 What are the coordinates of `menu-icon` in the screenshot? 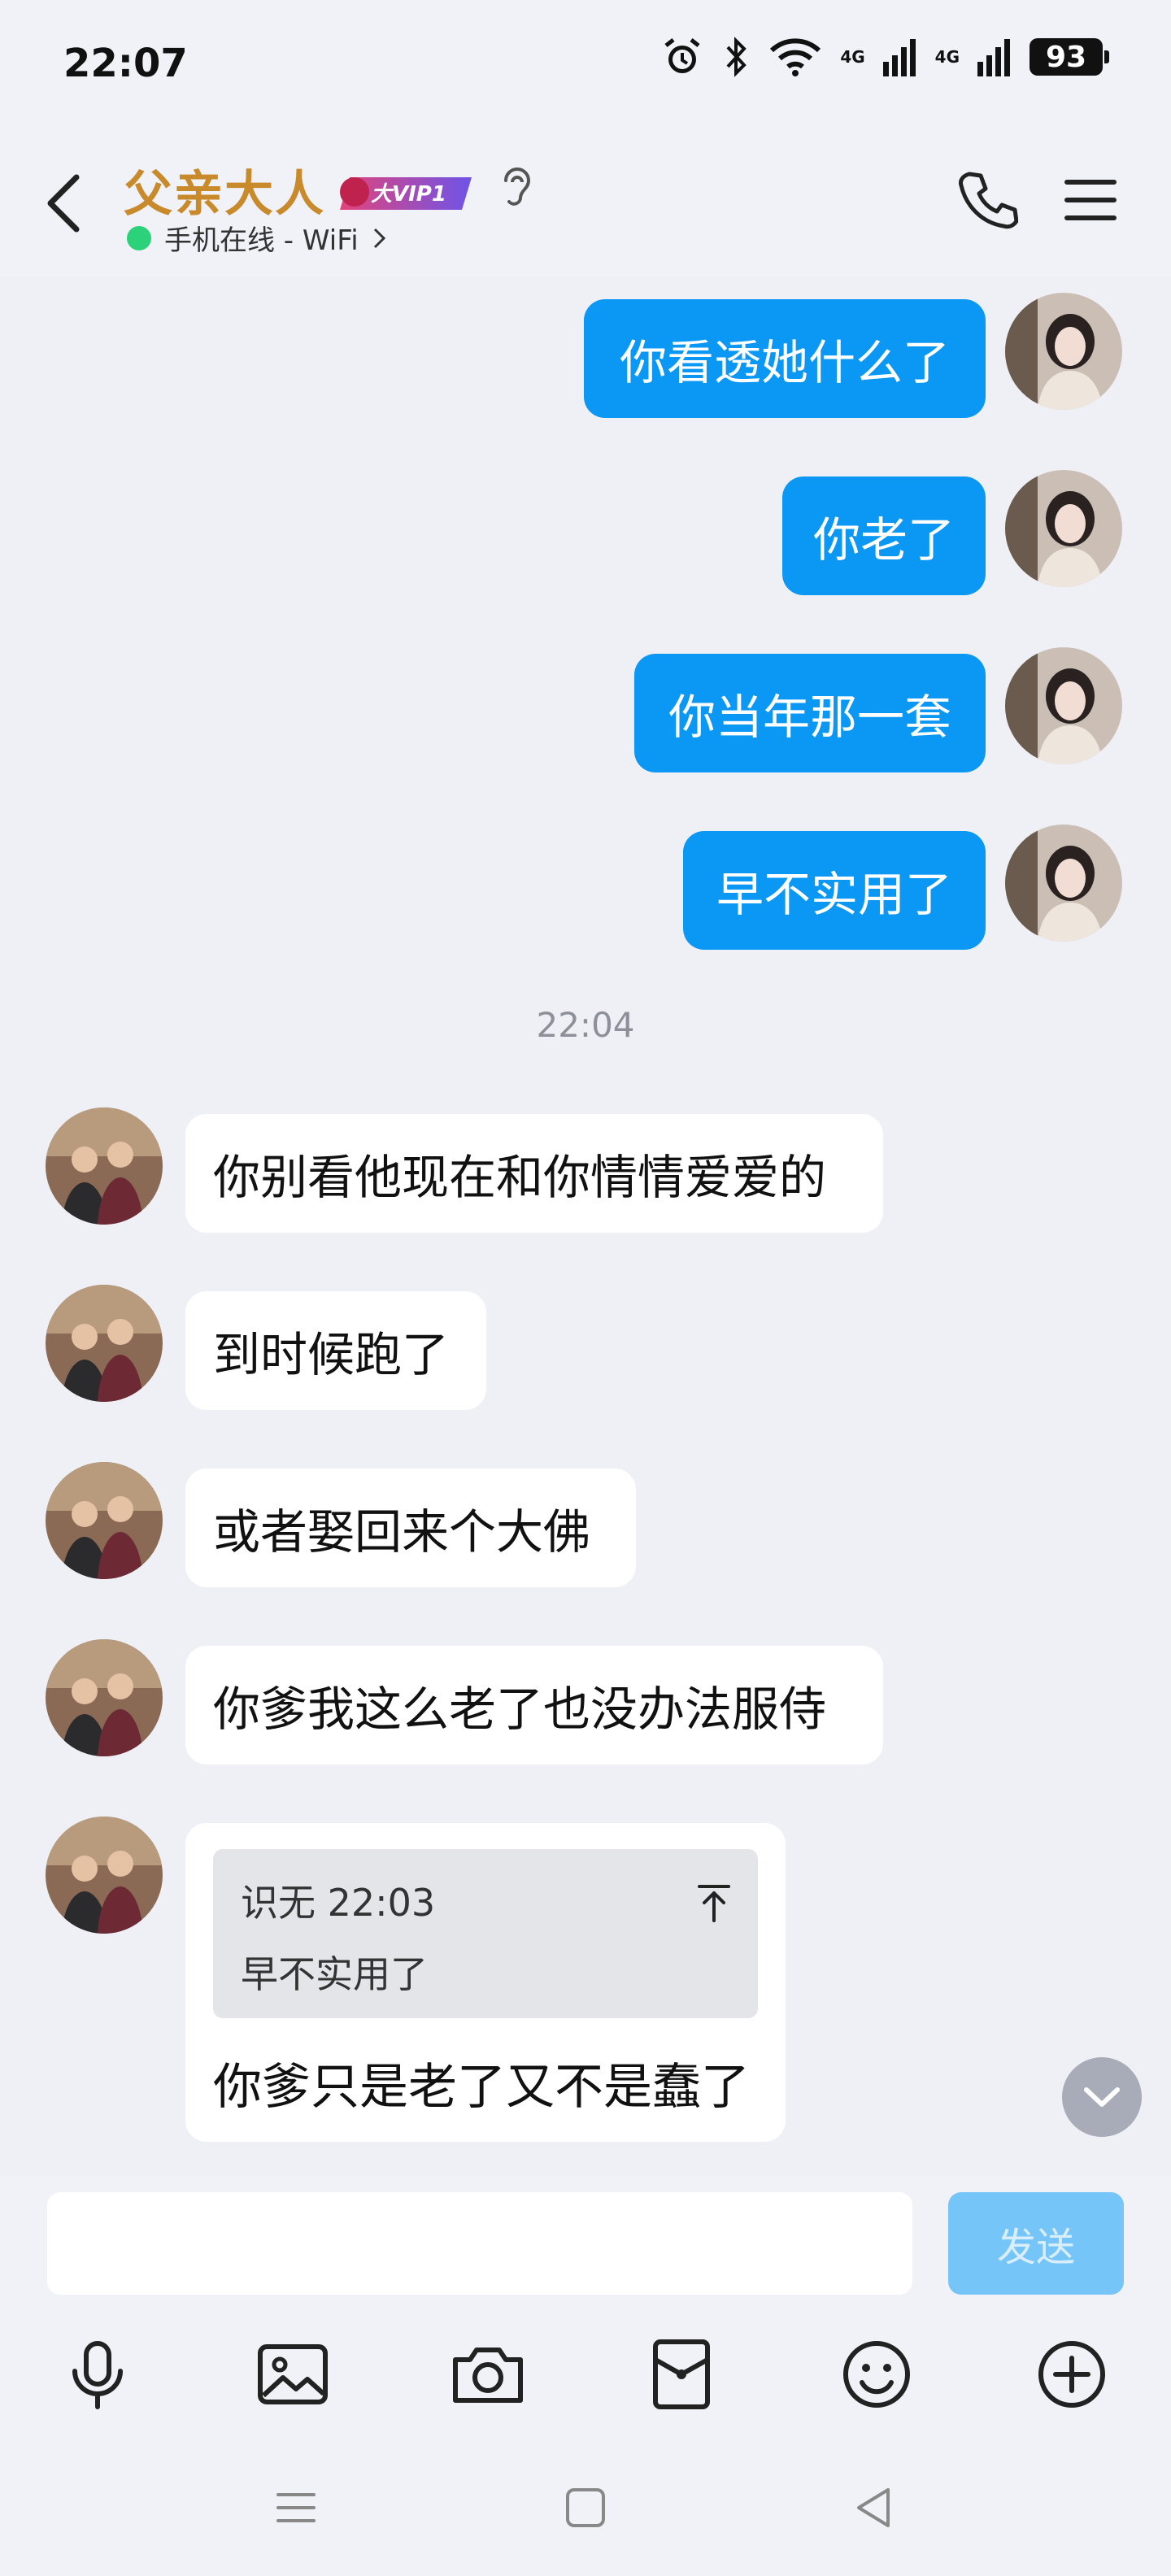 It's located at (1091, 200).